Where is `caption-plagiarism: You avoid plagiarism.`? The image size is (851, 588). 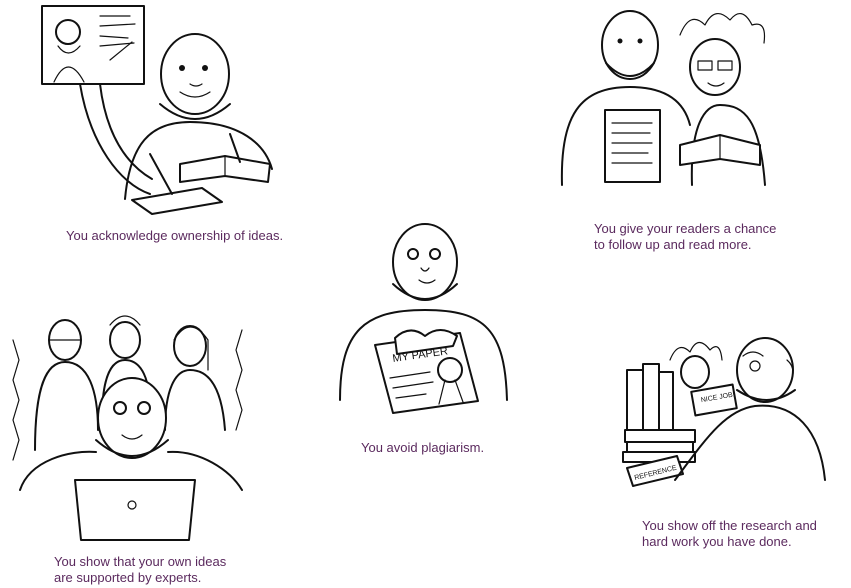 caption-plagiarism: You avoid plagiarism. is located at coordinates (423, 447).